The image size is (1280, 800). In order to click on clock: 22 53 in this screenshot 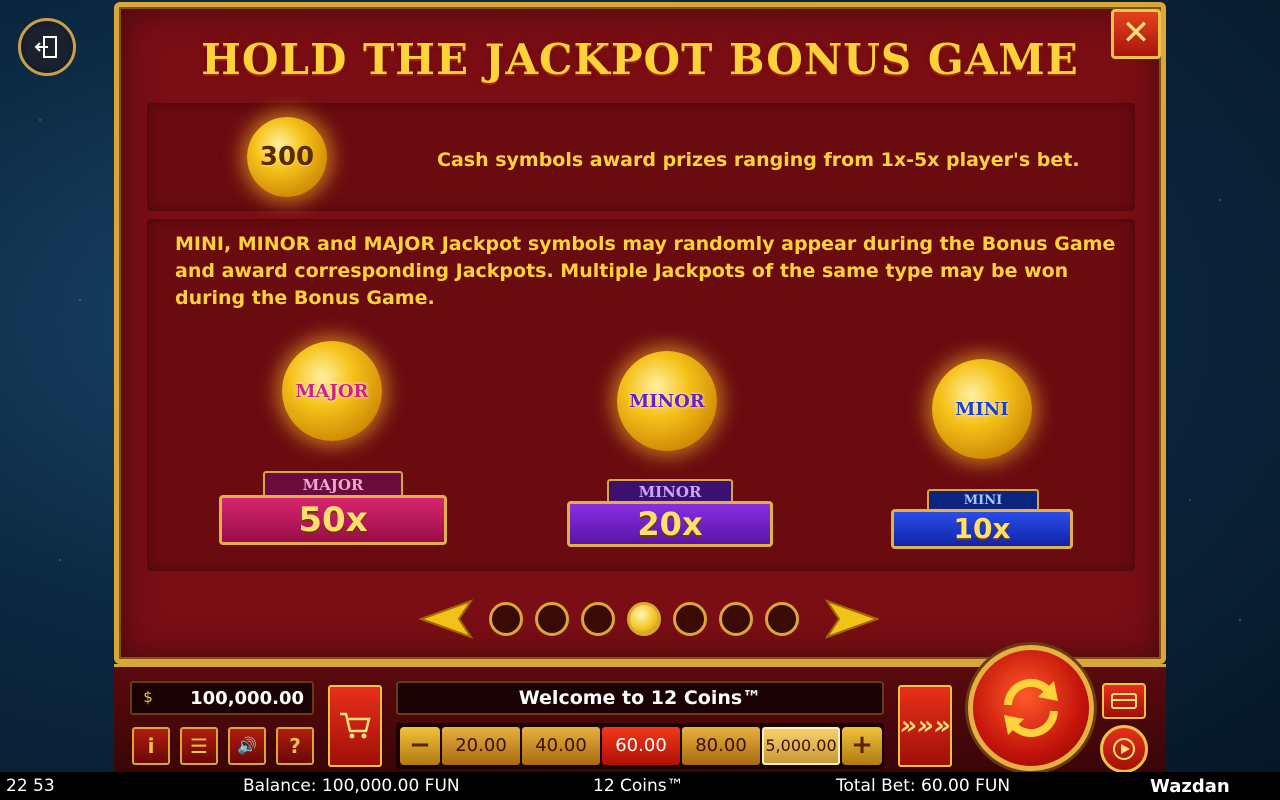, I will do `click(30, 786)`.